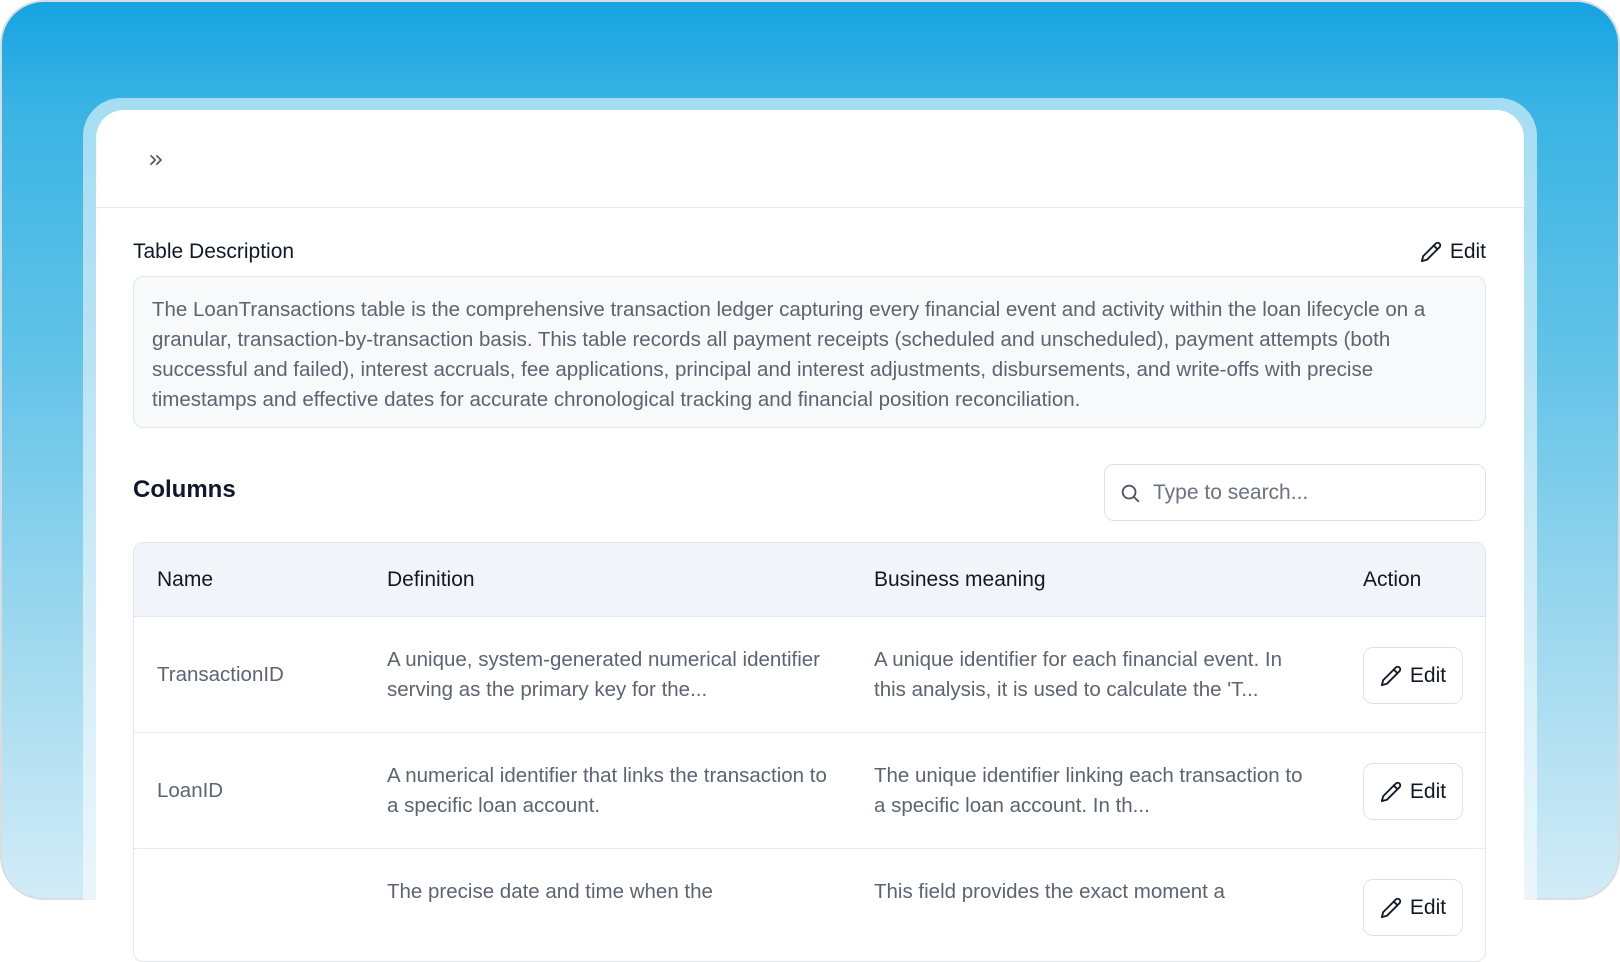 This screenshot has width=1620, height=962. What do you see at coordinates (809, 580) in the screenshot?
I see `table-header: Name Definition Business meaning Action` at bounding box center [809, 580].